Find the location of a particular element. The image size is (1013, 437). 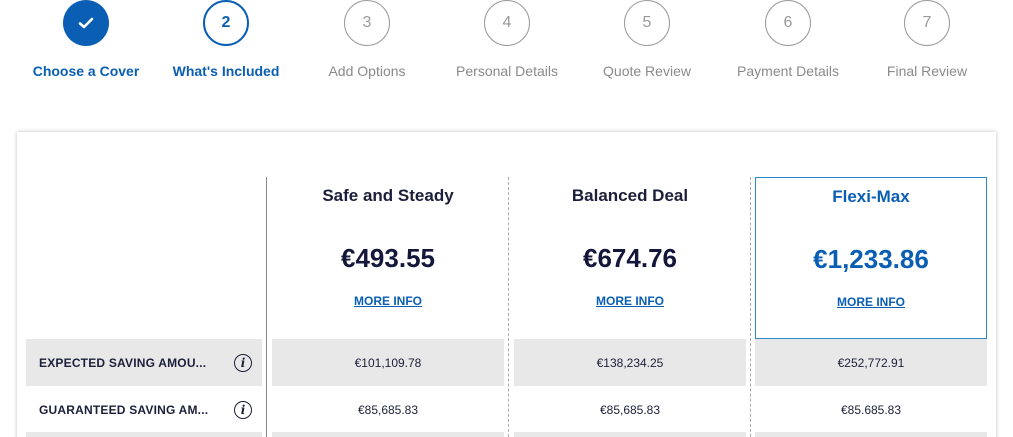

table-cell: €85.685.83 is located at coordinates (871, 409).